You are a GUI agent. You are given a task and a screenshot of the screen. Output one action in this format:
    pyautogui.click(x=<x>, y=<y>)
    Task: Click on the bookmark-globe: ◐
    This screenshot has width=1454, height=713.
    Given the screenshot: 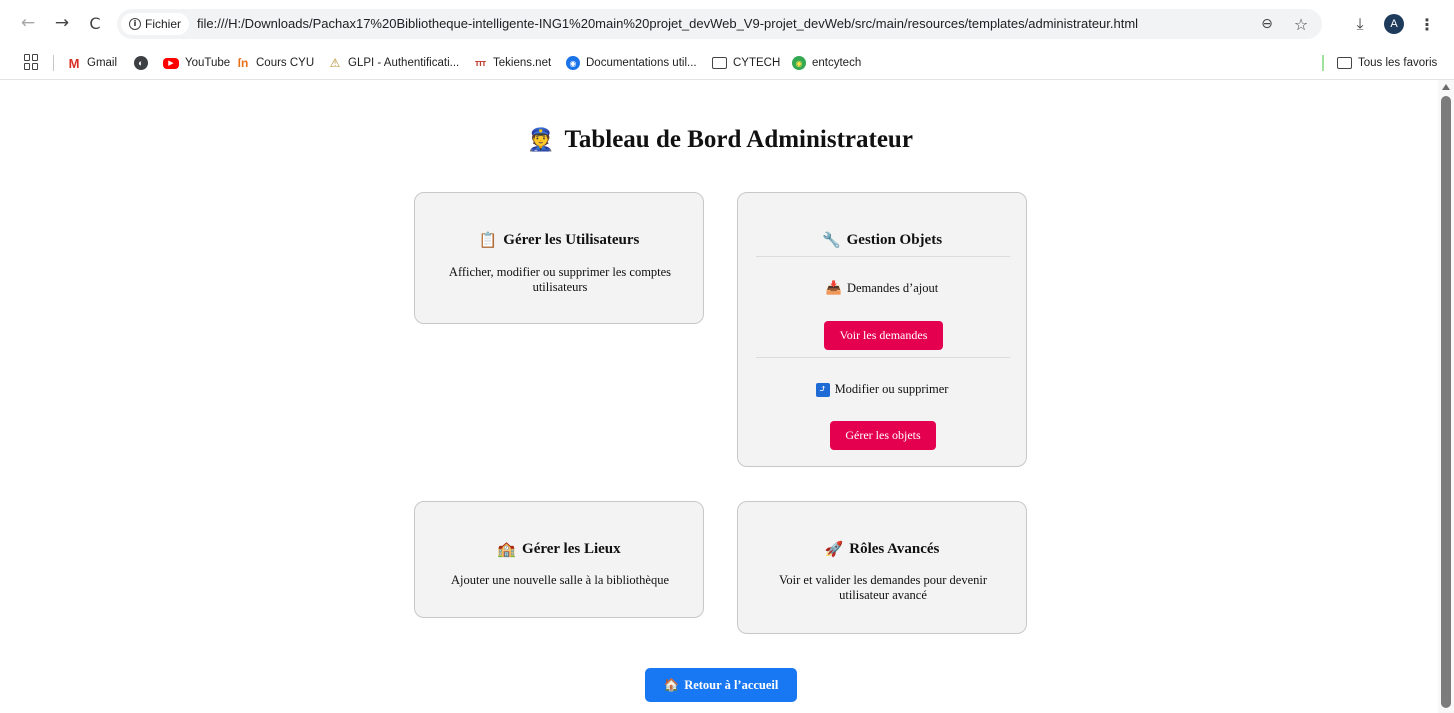 What is the action you would take?
    pyautogui.click(x=141, y=63)
    